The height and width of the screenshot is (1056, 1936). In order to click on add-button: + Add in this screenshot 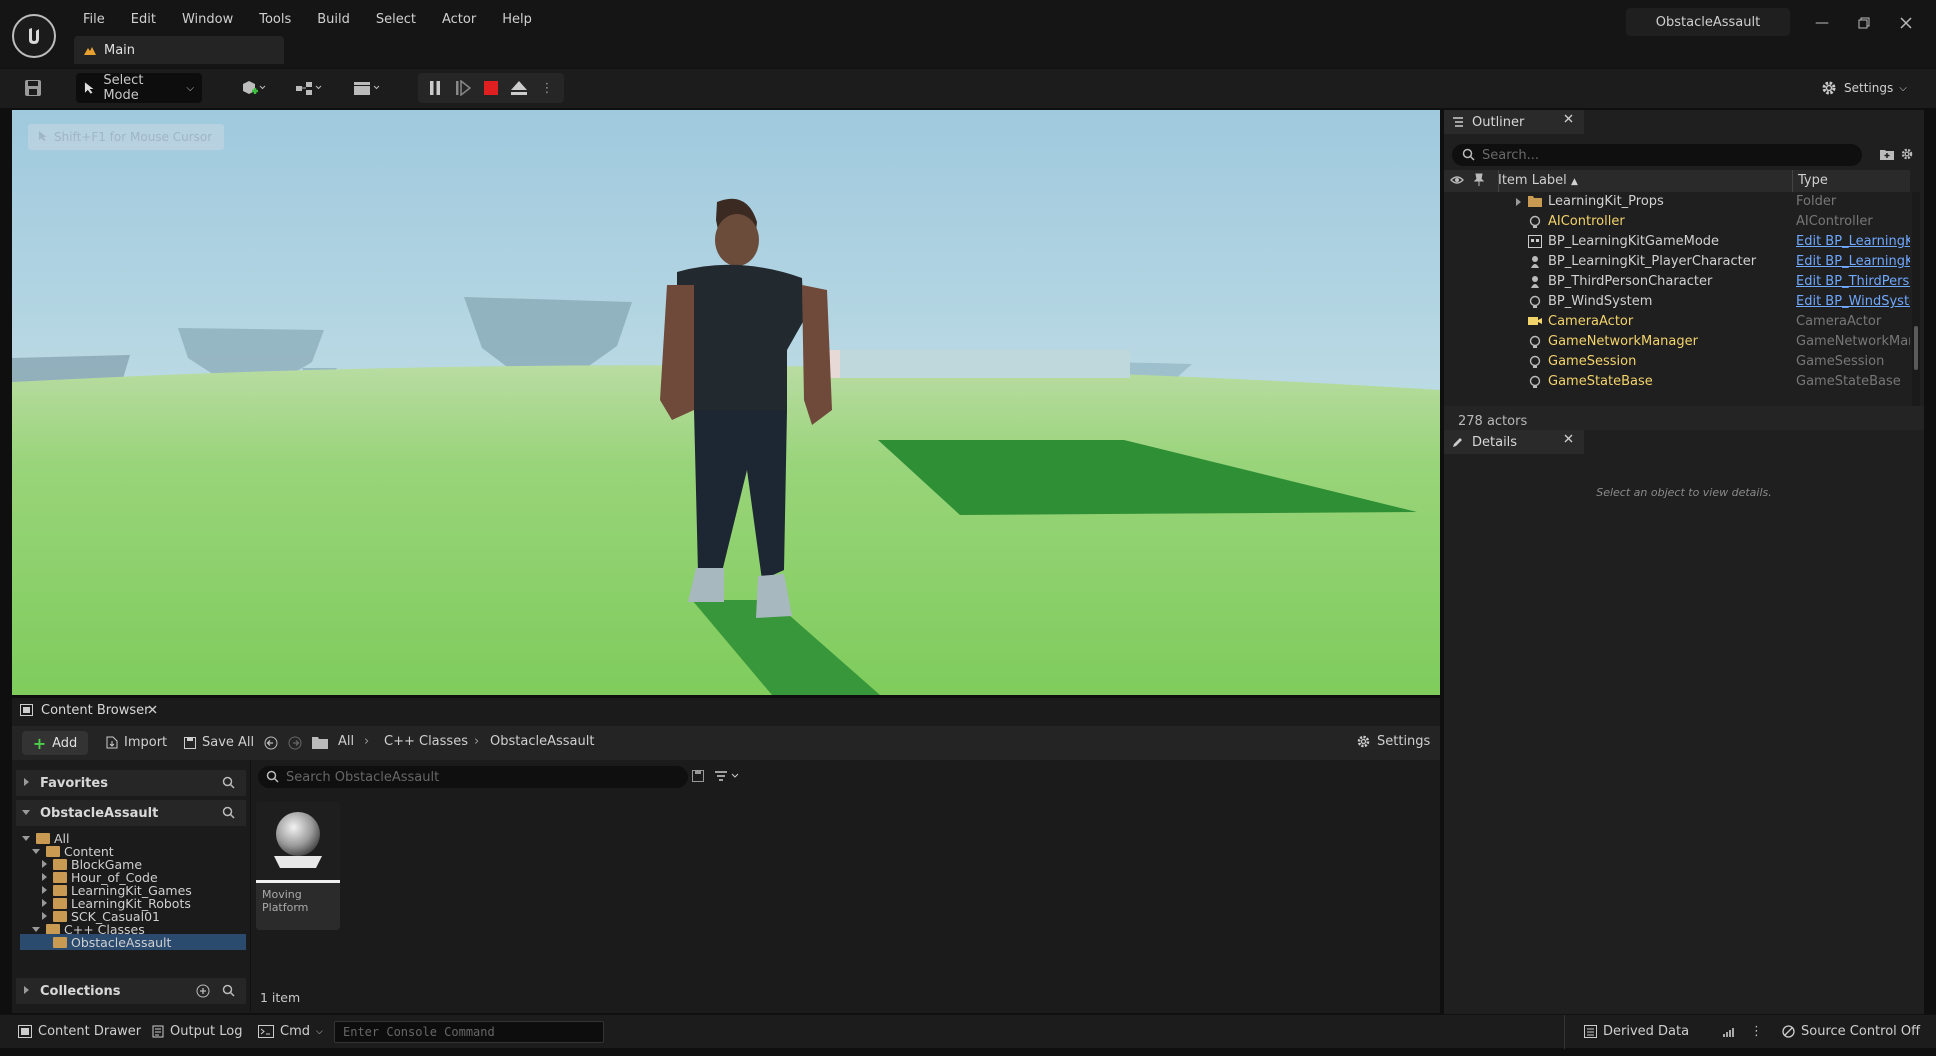, I will do `click(55, 743)`.